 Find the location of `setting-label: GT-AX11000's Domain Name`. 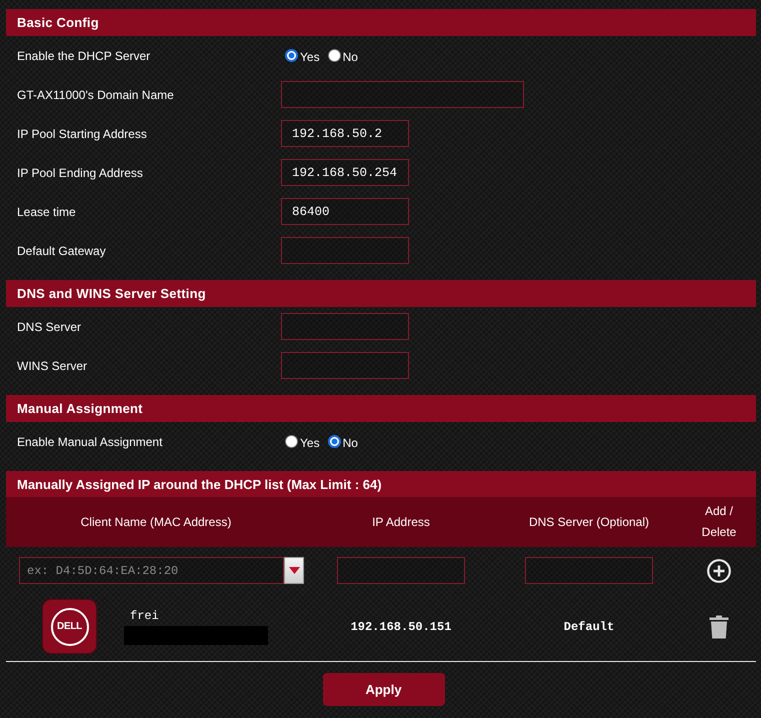

setting-label: GT-AX11000's Domain Name is located at coordinates (95, 95).